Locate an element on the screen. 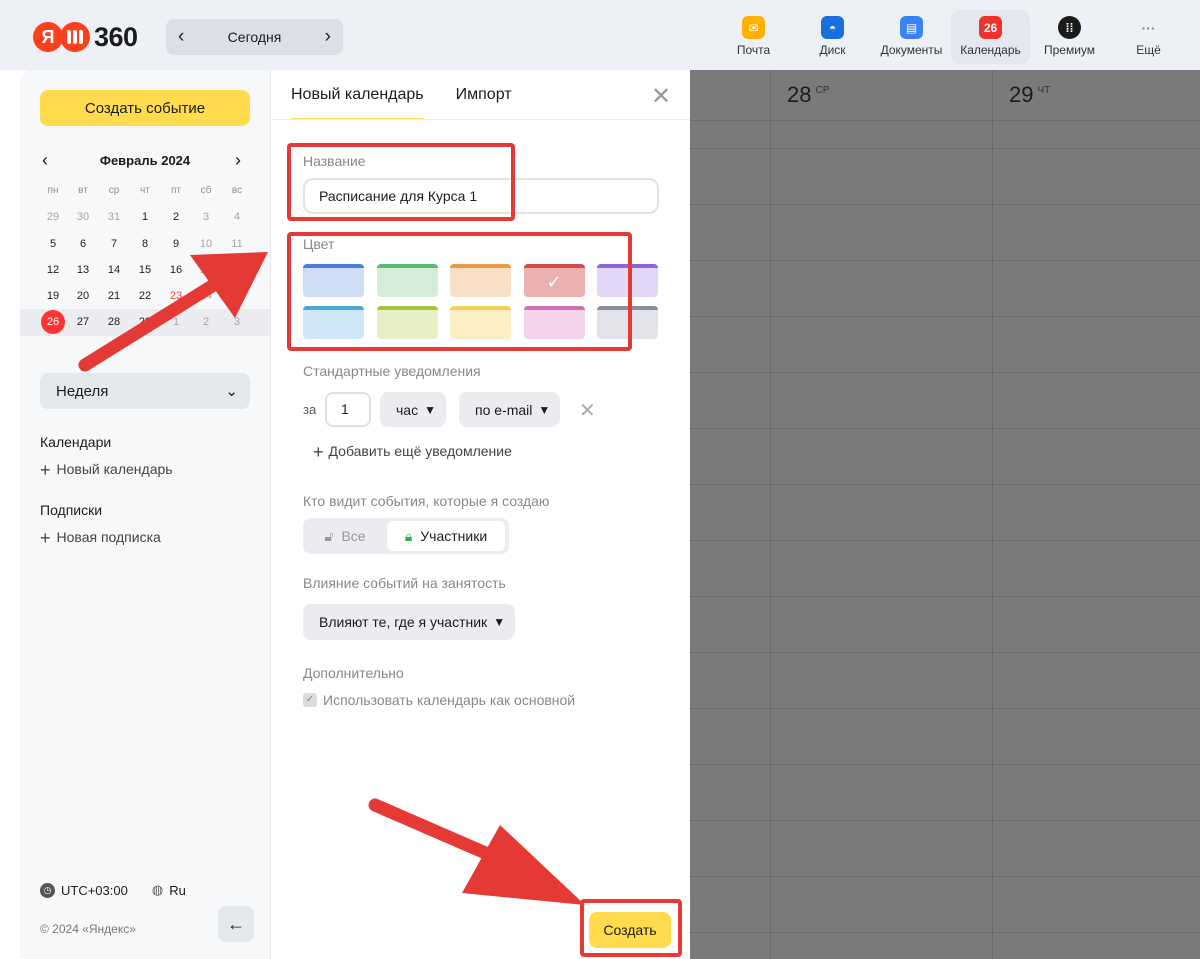  tab-import: Импорт is located at coordinates (484, 103).